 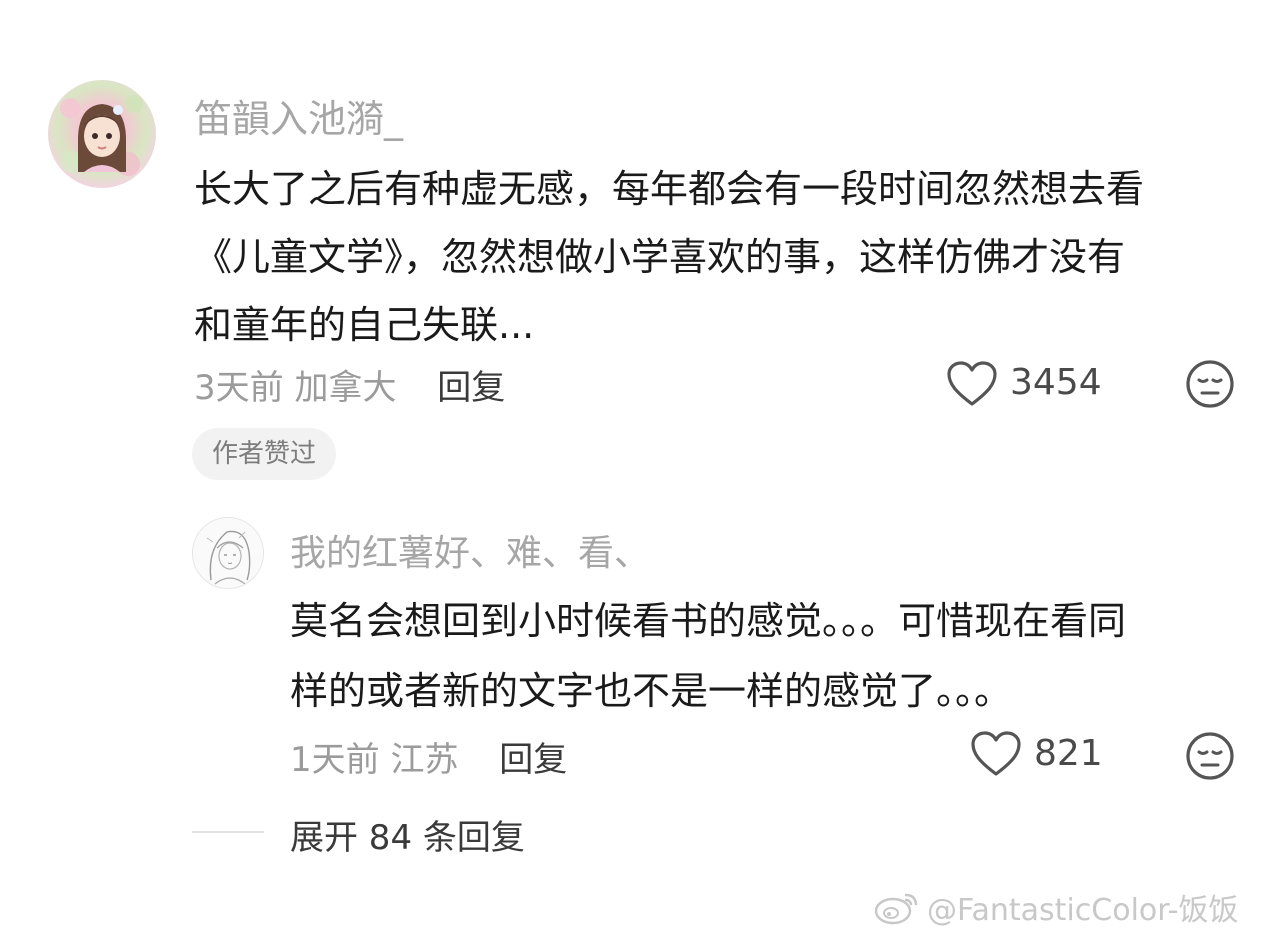 I want to click on watermark: @FantasticColor-饭饭, so click(x=1056, y=907).